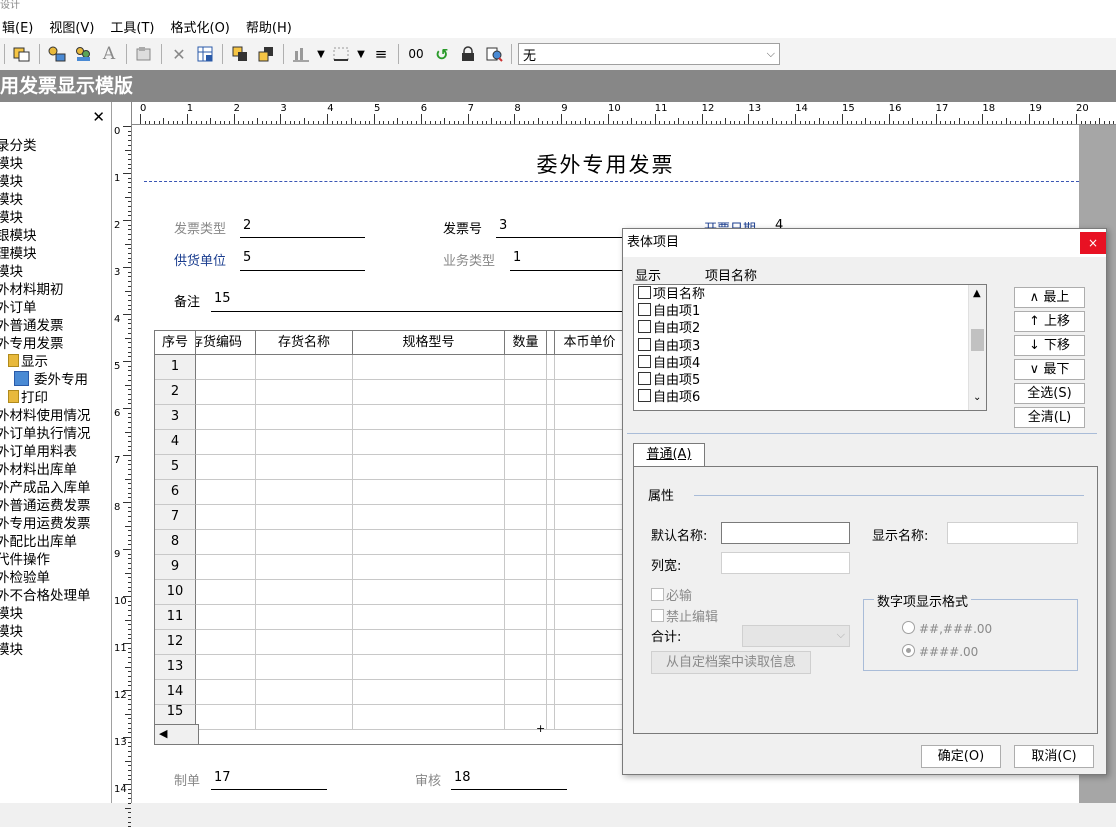  What do you see at coordinates (175, 617) in the screenshot?
I see `row-number: 11` at bounding box center [175, 617].